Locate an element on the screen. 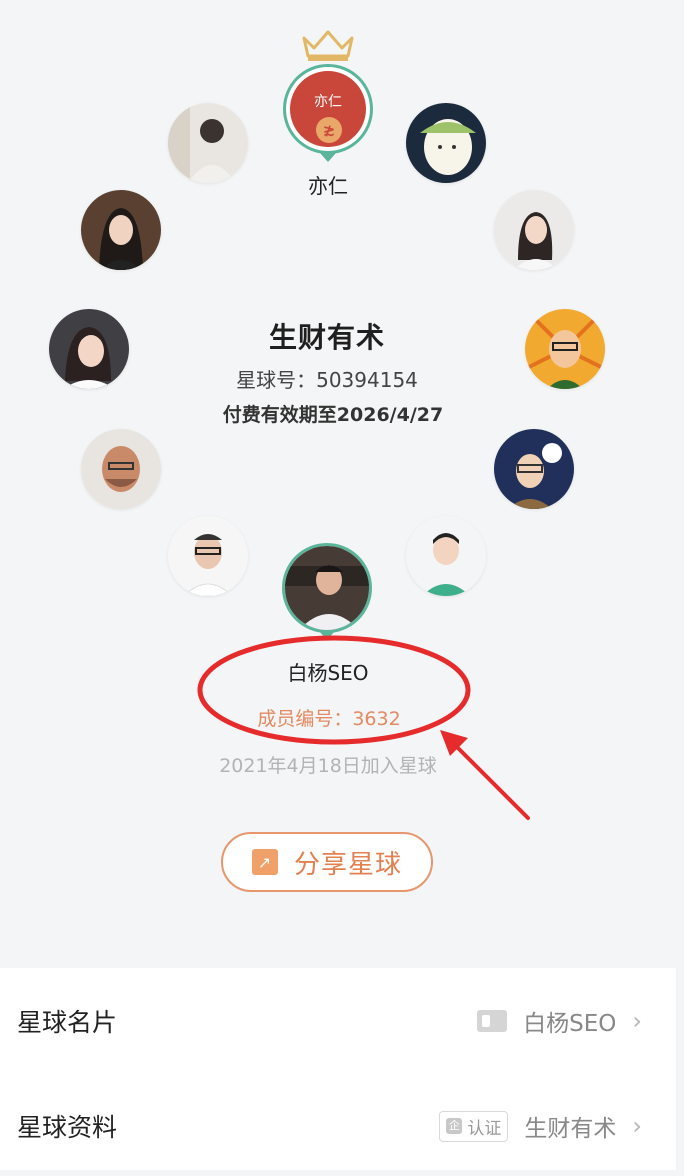 Image resolution: width=684 pixels, height=1176 pixels. planet-card-label: 星球名片 is located at coordinates (67, 1022).